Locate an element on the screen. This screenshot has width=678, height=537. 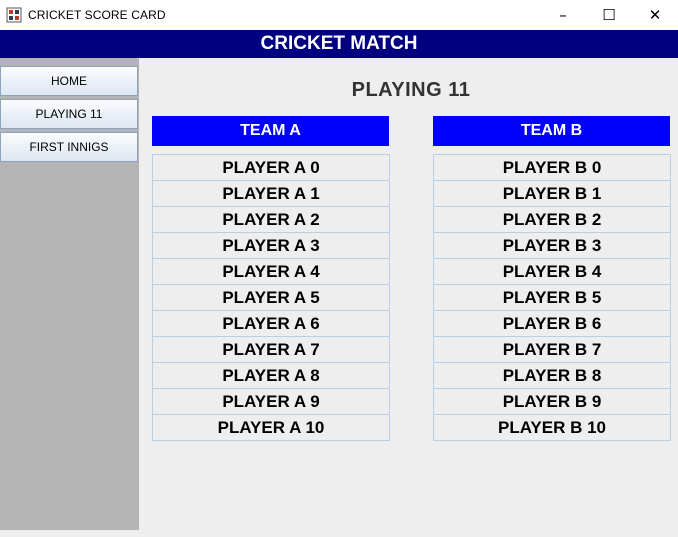
team-b-player-10: PLAYER B 10 is located at coordinates (552, 427).